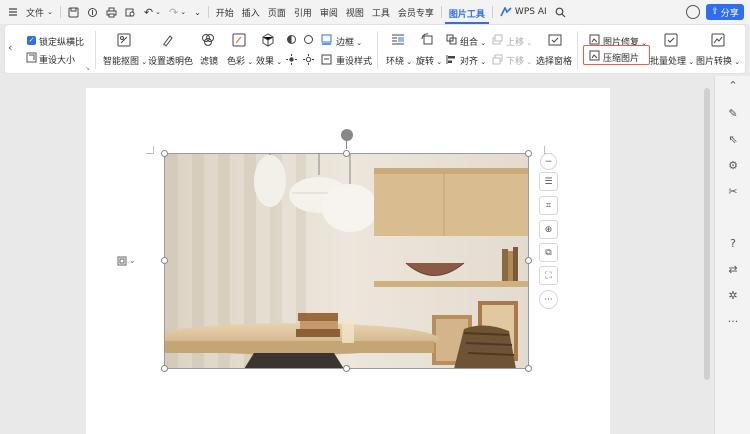 This screenshot has height=434, width=750. I want to click on save-button, so click(73, 12).